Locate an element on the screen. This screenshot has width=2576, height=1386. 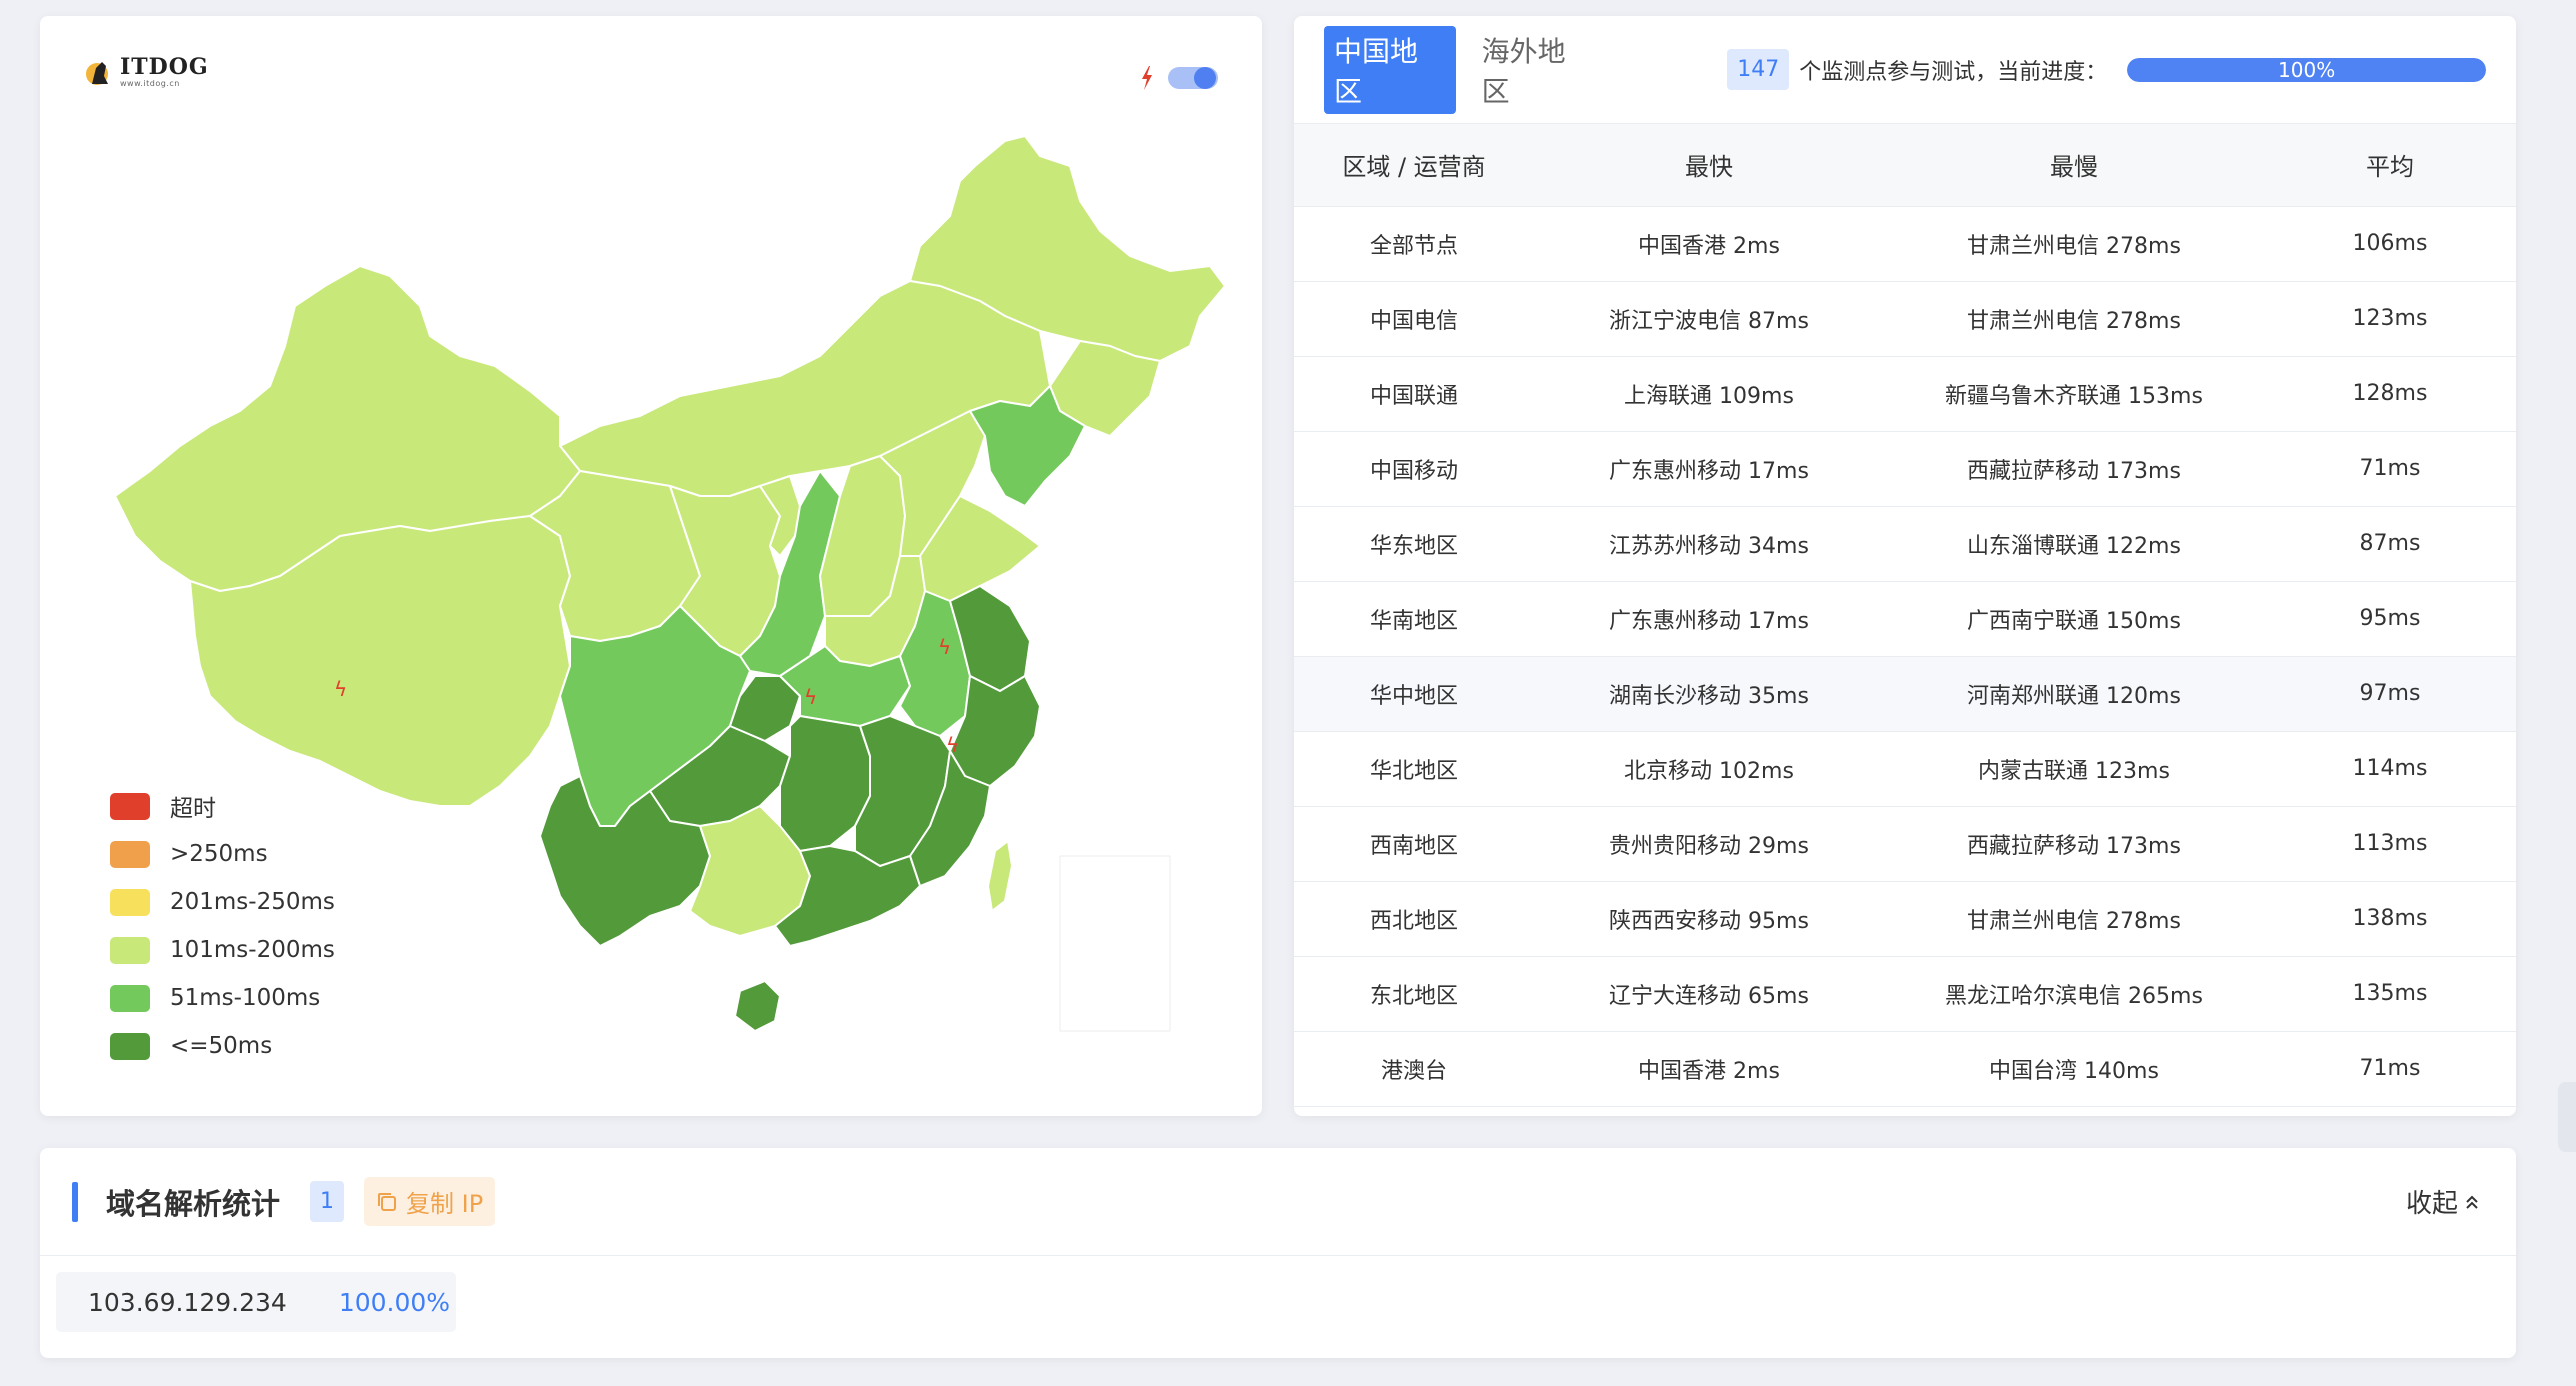
cell-region: 港澳台 is located at coordinates (1414, 1069).